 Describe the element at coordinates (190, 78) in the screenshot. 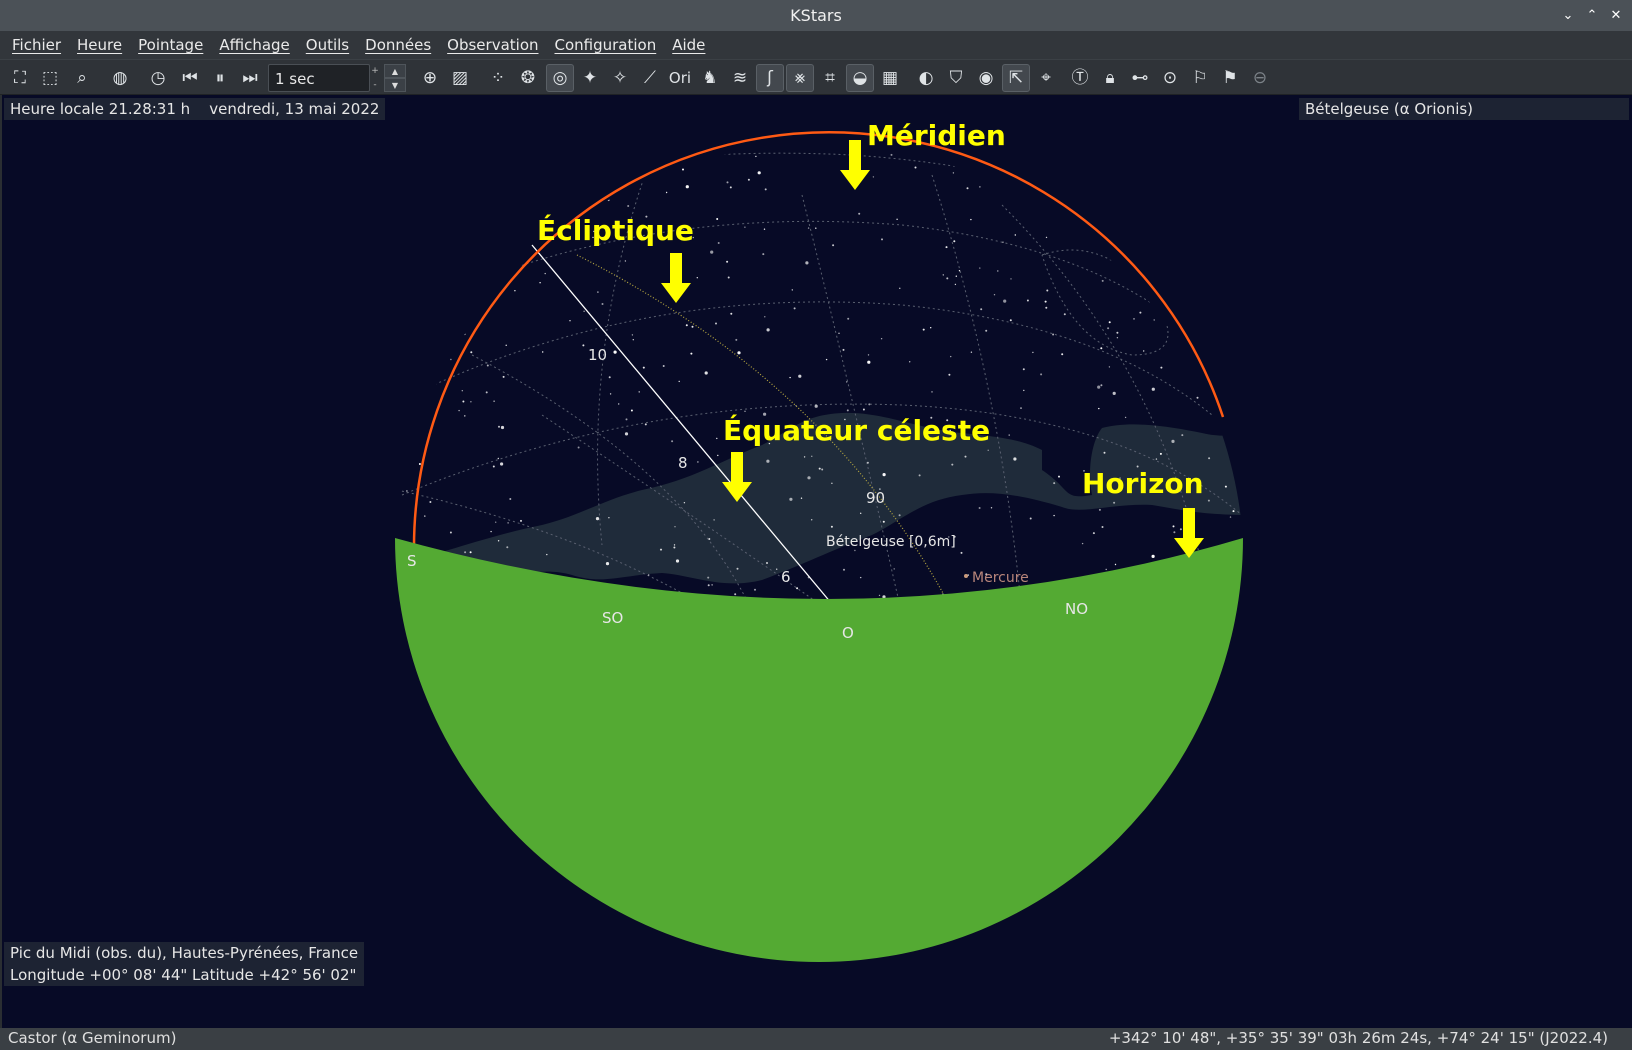

I see `step-back-icon: ⏮` at that location.